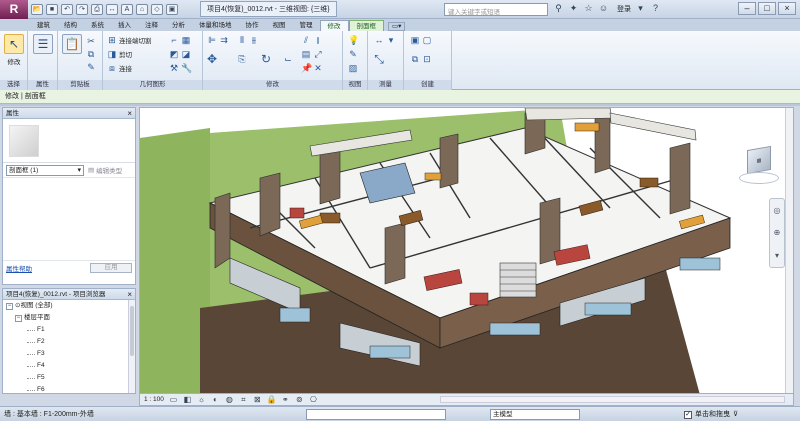  Describe the element at coordinates (242, 58) in the screenshot. I see `copy-modify-button: ⎘` at that location.